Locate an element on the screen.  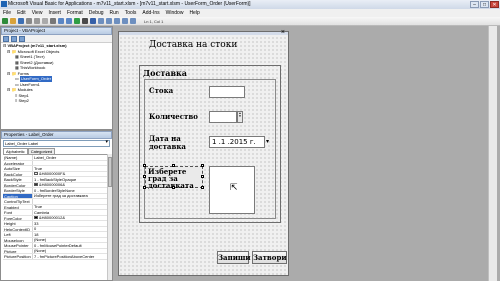
menu-insert: Insert is located at coordinates (54, 13).